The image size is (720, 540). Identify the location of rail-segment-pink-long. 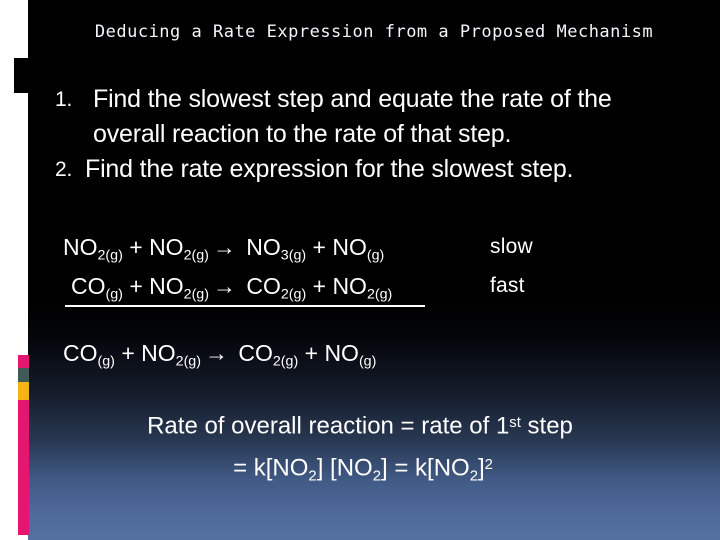
(23, 467).